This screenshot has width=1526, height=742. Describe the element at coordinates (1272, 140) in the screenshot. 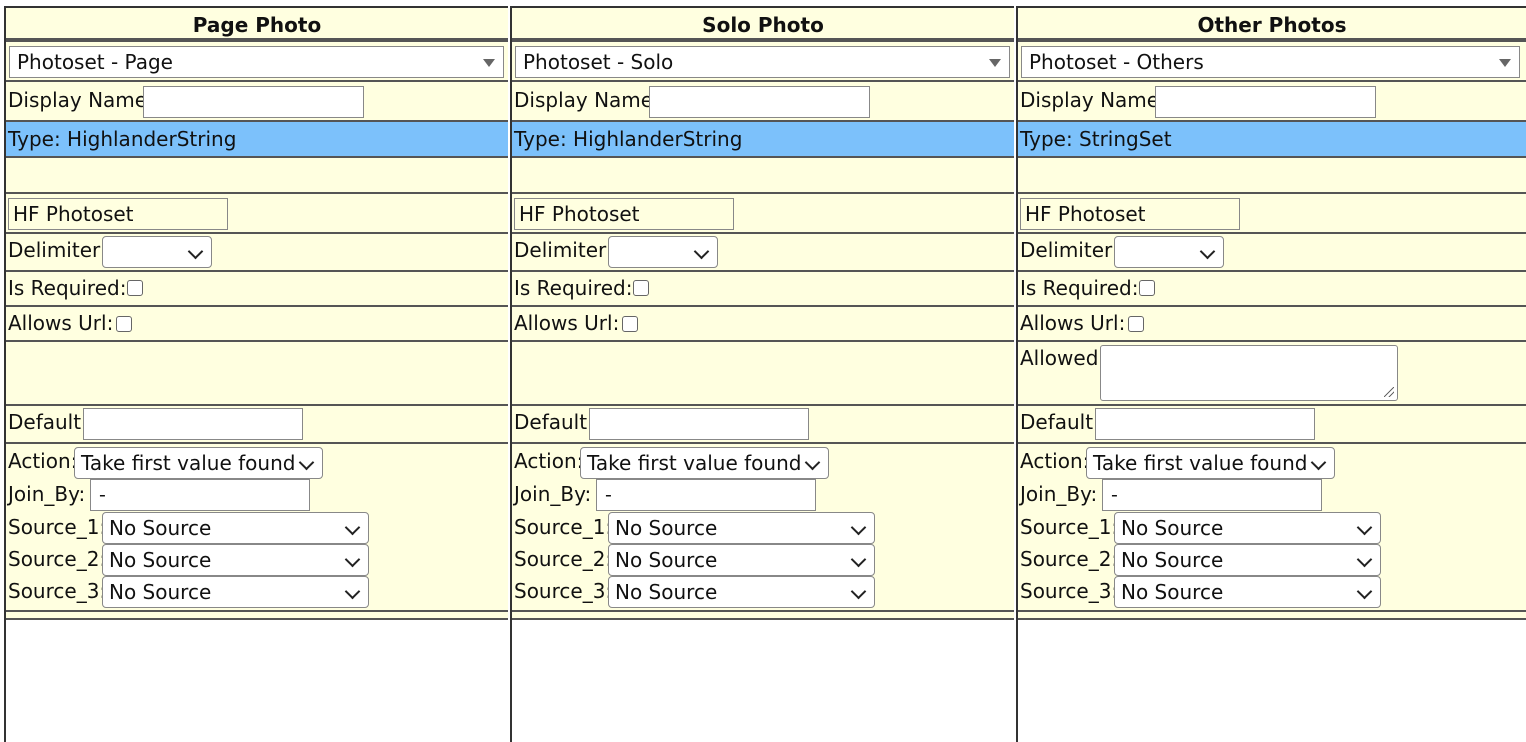

I see `type-row: Type: StringSet` at that location.